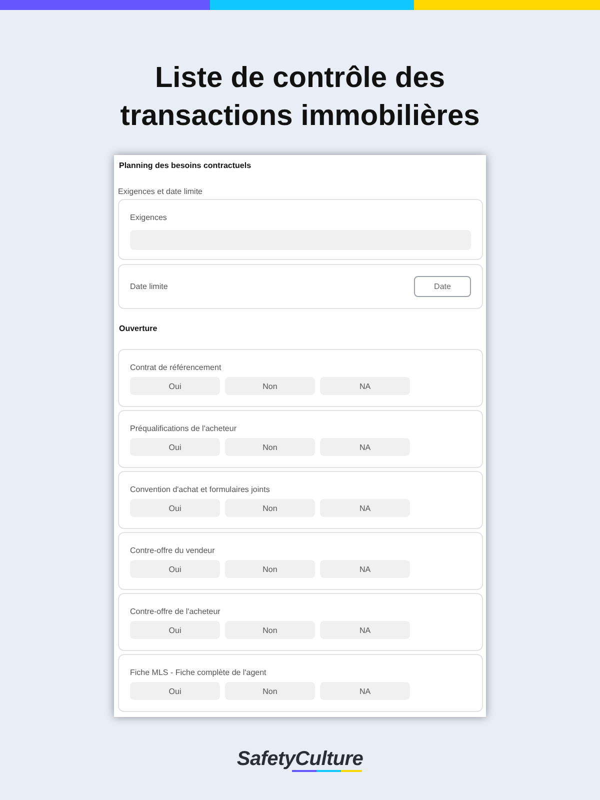 This screenshot has height=800, width=600. What do you see at coordinates (138, 329) in the screenshot?
I see `section-title: Ouverture` at bounding box center [138, 329].